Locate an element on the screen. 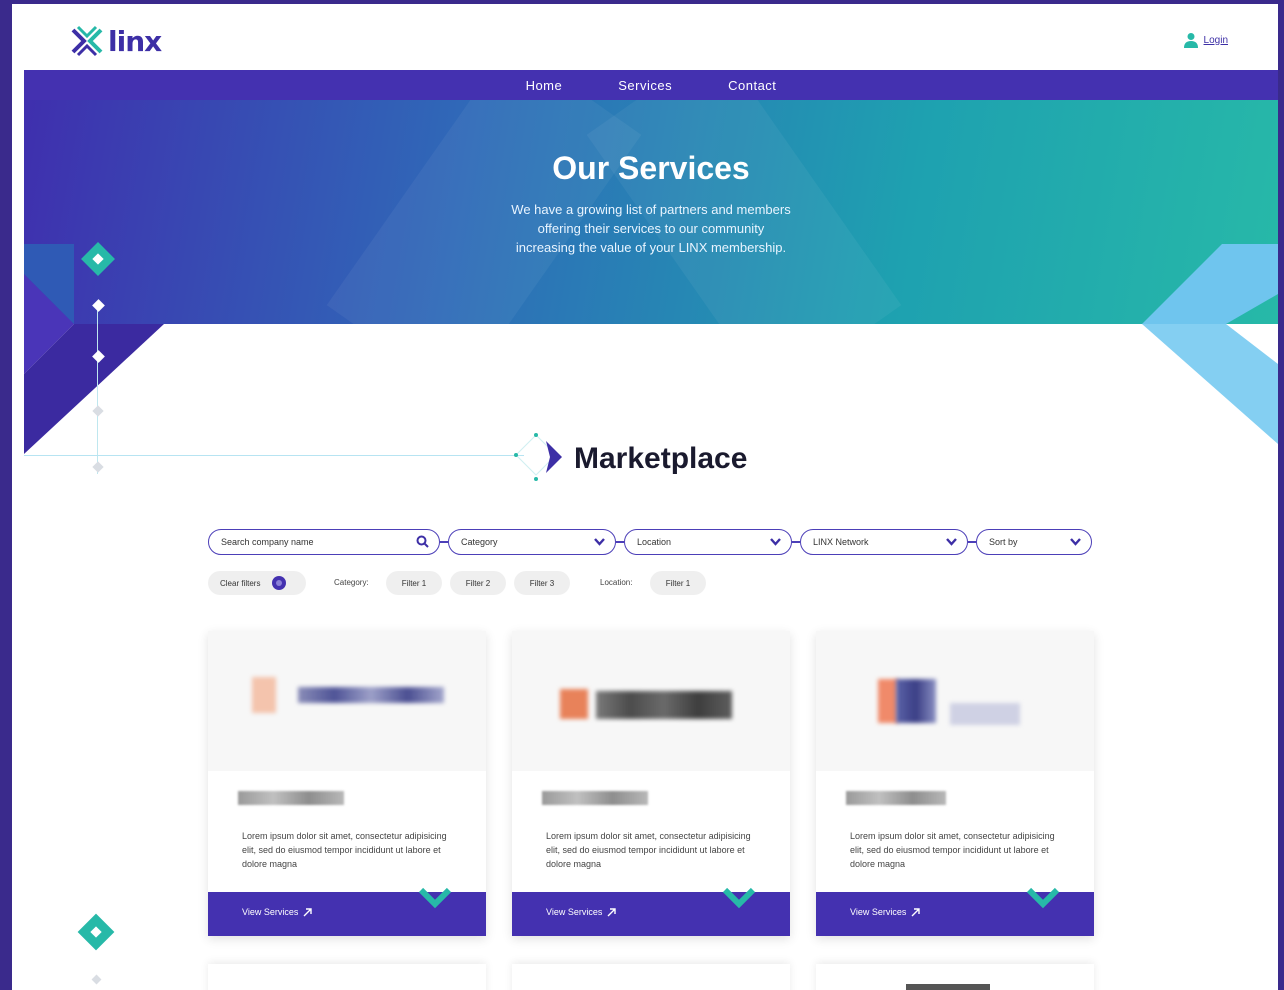 The width and height of the screenshot is (1284, 990). network-dropdown-label: LINX Network is located at coordinates (841, 542).